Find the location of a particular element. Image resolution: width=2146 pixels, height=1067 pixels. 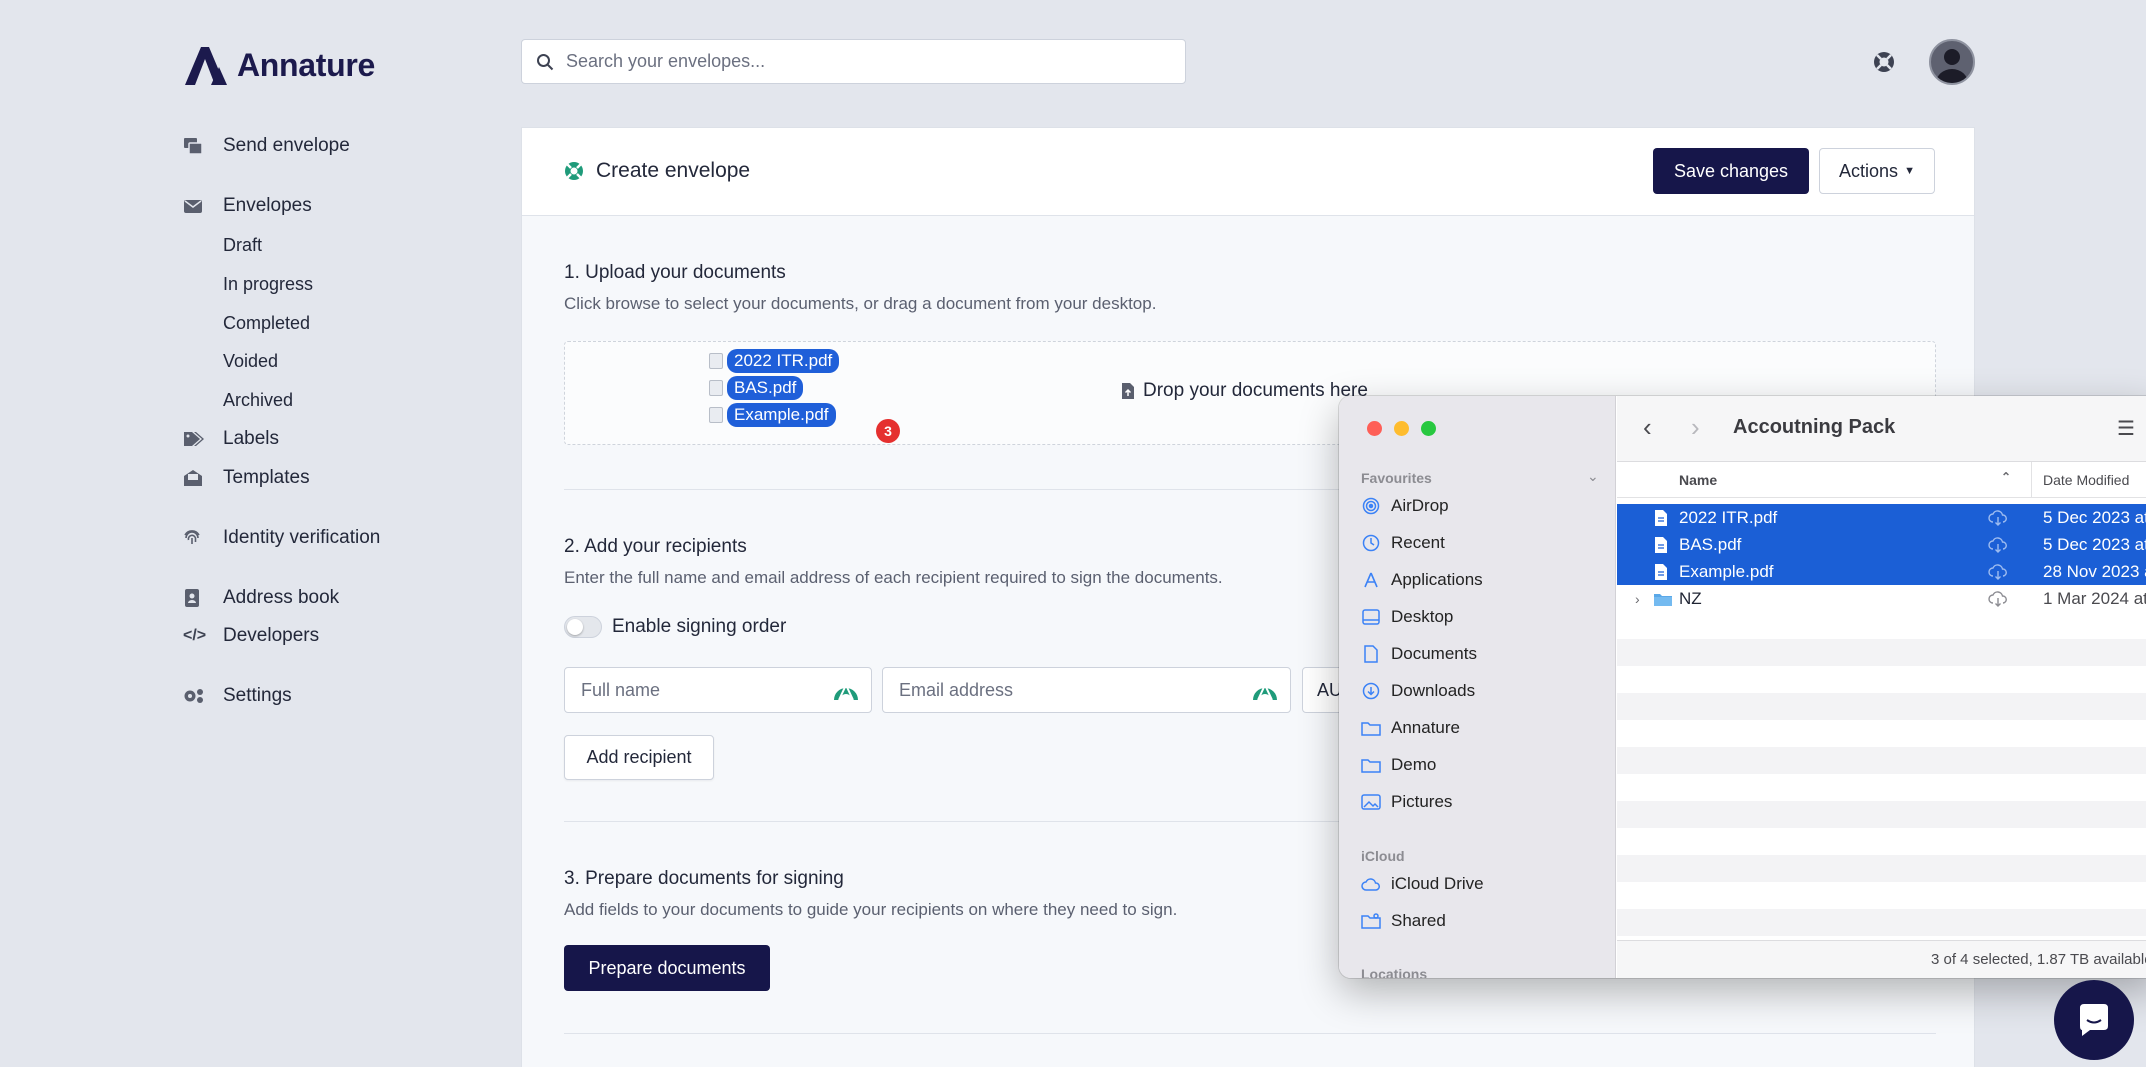

sidebar-item-address-book: Address book is located at coordinates (261, 598).